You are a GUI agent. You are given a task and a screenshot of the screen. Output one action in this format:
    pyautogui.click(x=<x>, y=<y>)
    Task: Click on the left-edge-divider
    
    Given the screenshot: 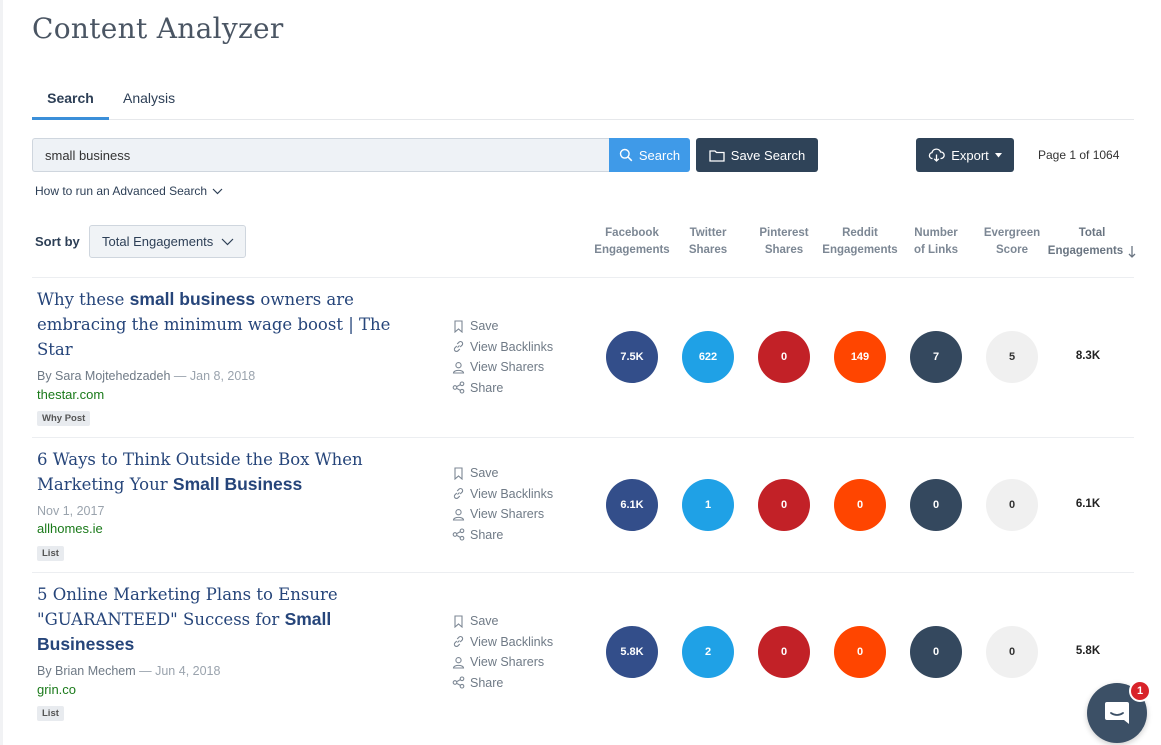 What is the action you would take?
    pyautogui.click(x=1, y=372)
    